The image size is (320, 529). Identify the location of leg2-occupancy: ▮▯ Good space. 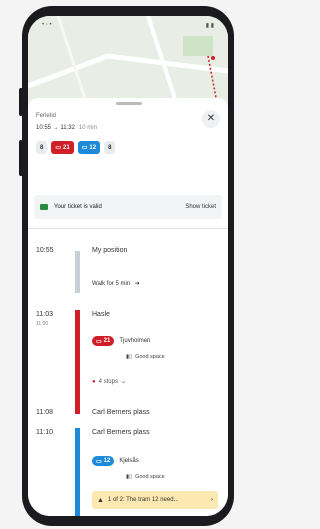
(145, 477).